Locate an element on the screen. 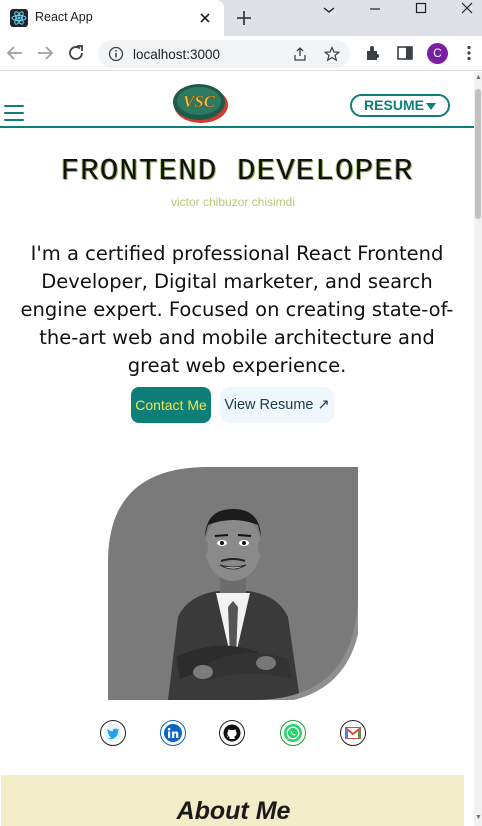 This screenshot has width=482, height=826. minimize-window-icon is located at coordinates (375, 9).